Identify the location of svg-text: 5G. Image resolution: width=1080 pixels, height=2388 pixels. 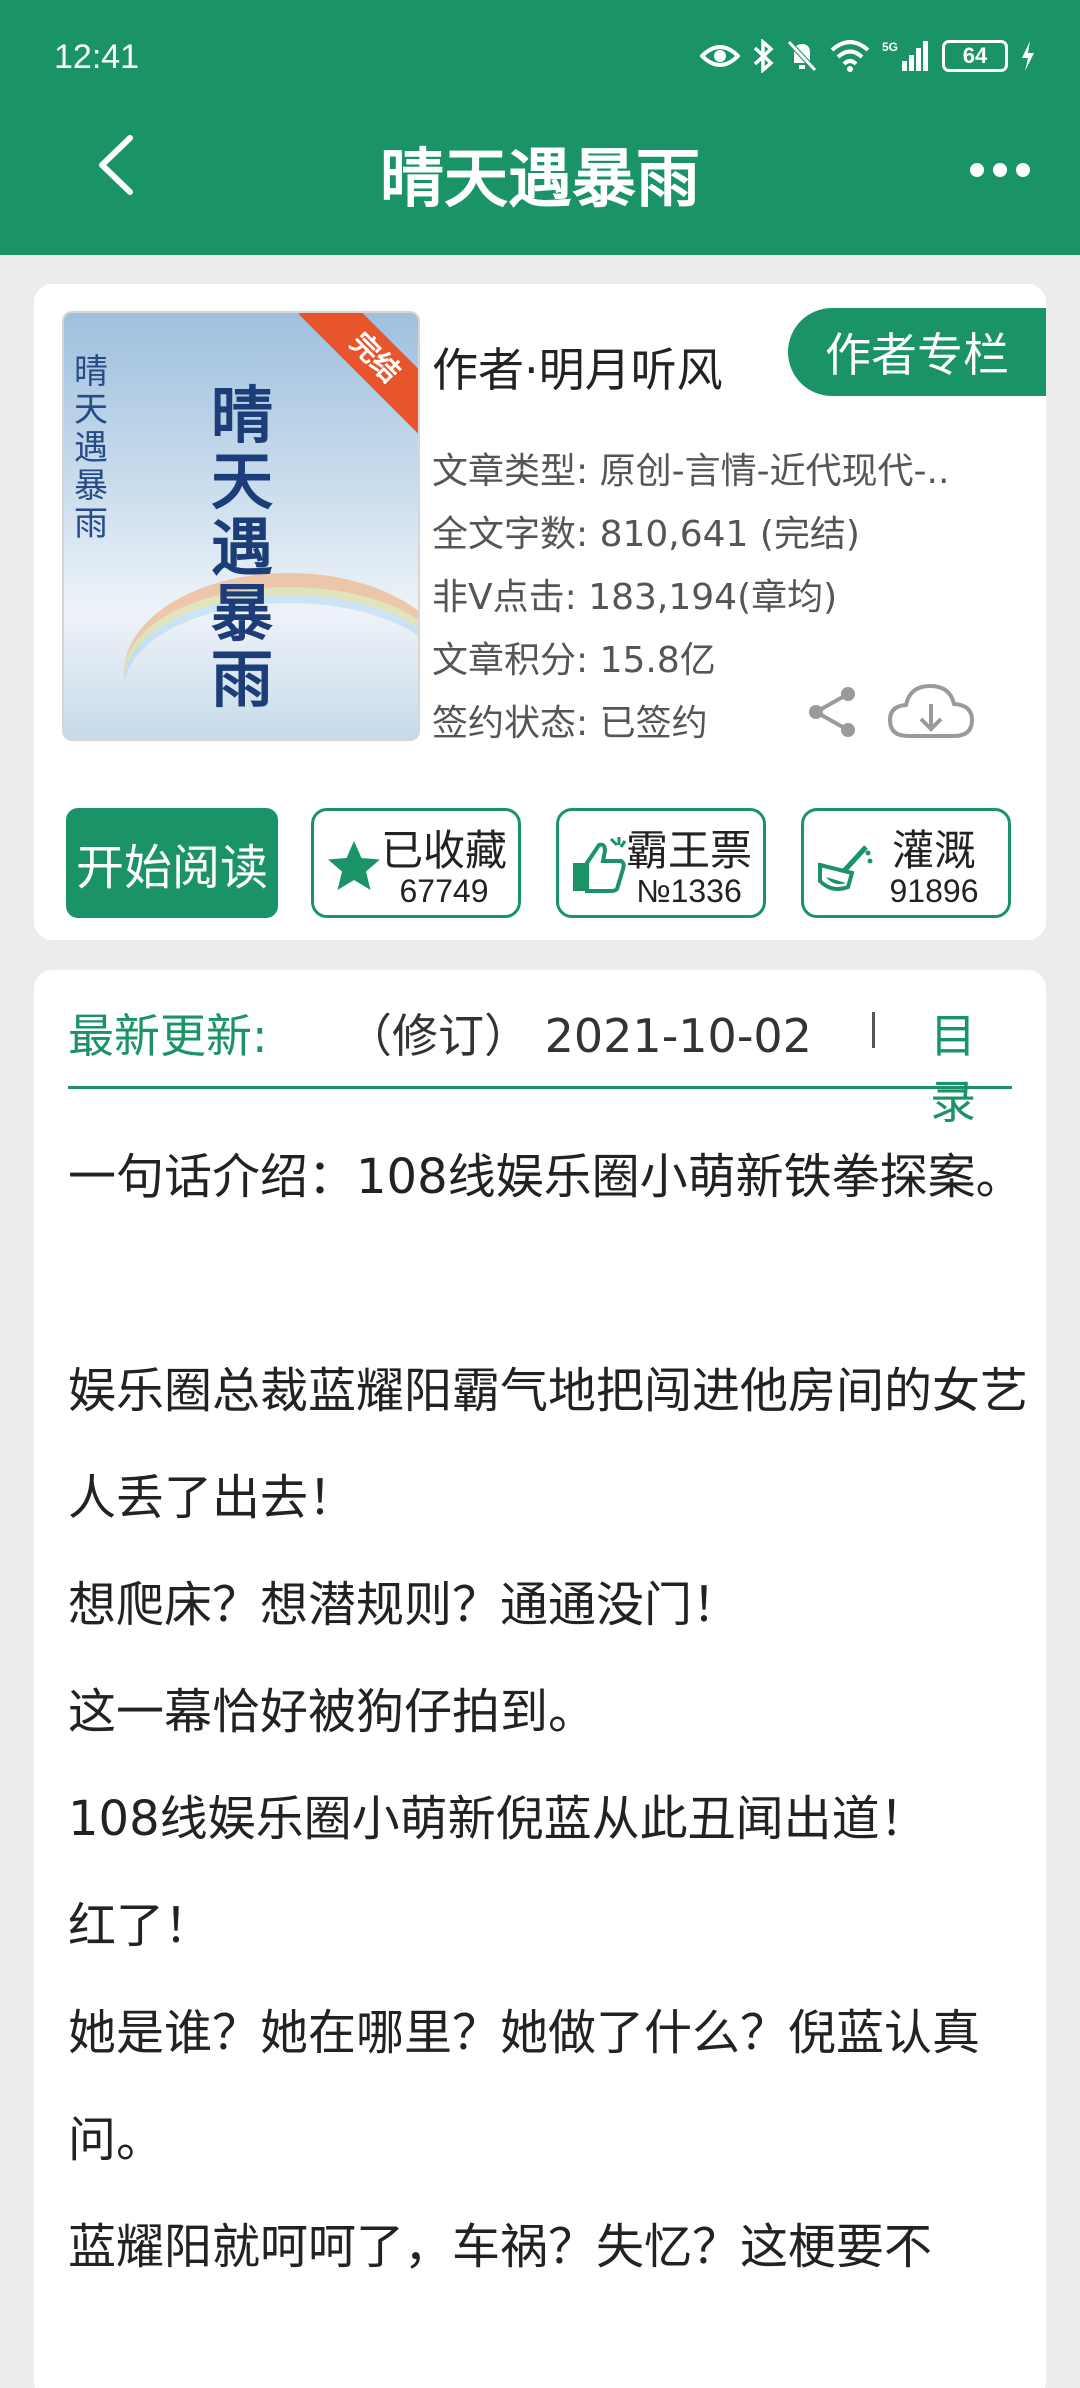
(890, 47).